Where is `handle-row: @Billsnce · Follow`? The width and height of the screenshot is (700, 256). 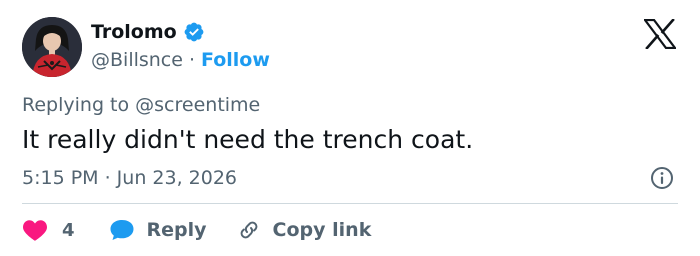 handle-row: @Billsnce · Follow is located at coordinates (180, 60).